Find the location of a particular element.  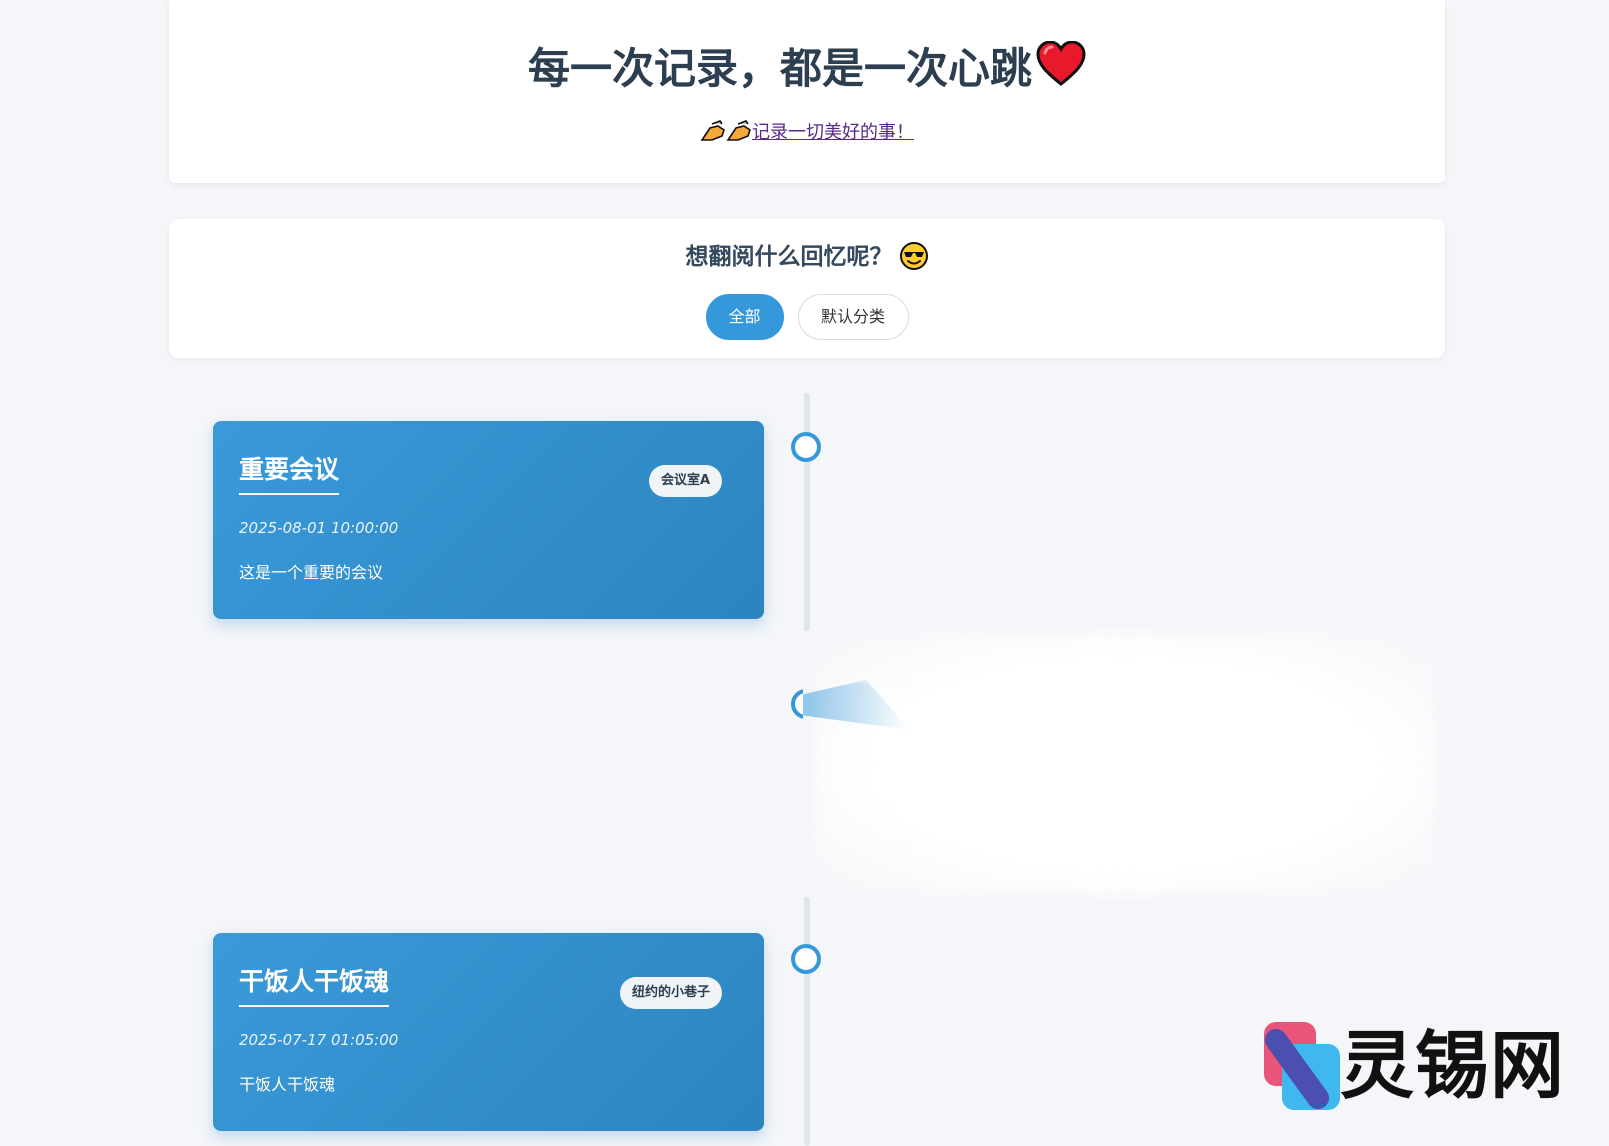

location-badge: 会议室A is located at coordinates (685, 481).